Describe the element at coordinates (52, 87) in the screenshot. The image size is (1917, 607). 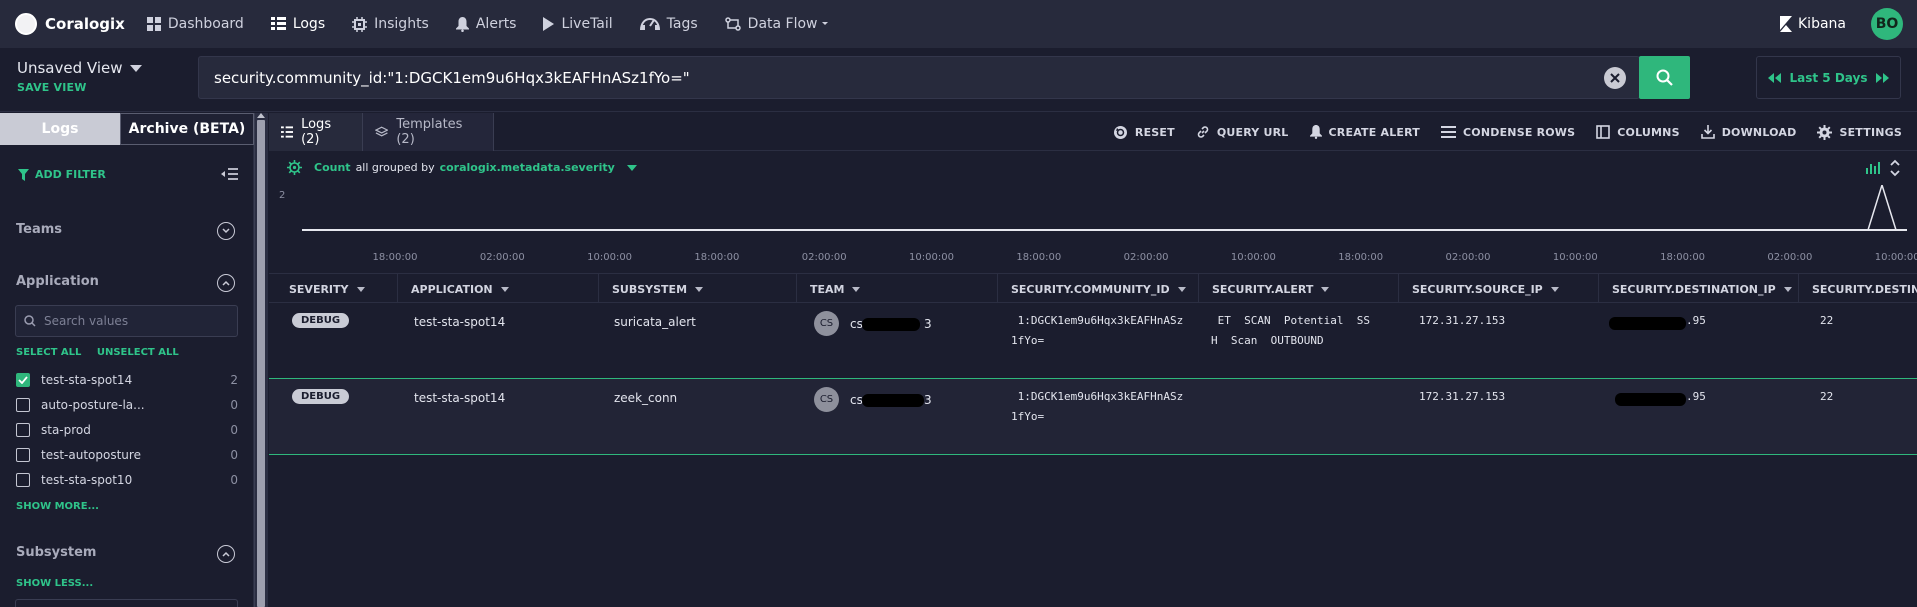
I see `save-view-button: SAVE VIEW` at that location.